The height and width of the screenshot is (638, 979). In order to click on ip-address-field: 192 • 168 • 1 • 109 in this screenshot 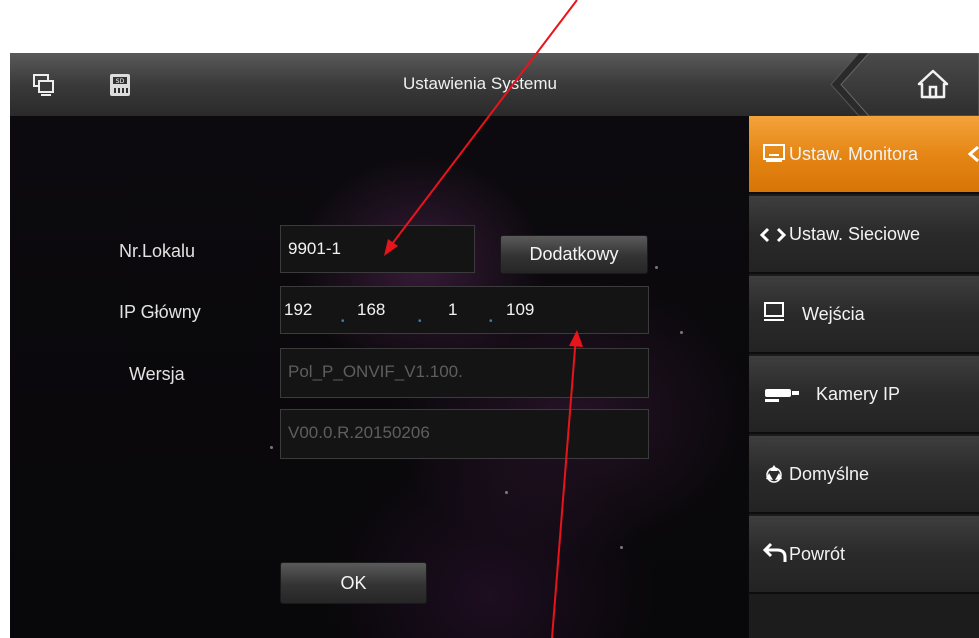, I will do `click(464, 310)`.